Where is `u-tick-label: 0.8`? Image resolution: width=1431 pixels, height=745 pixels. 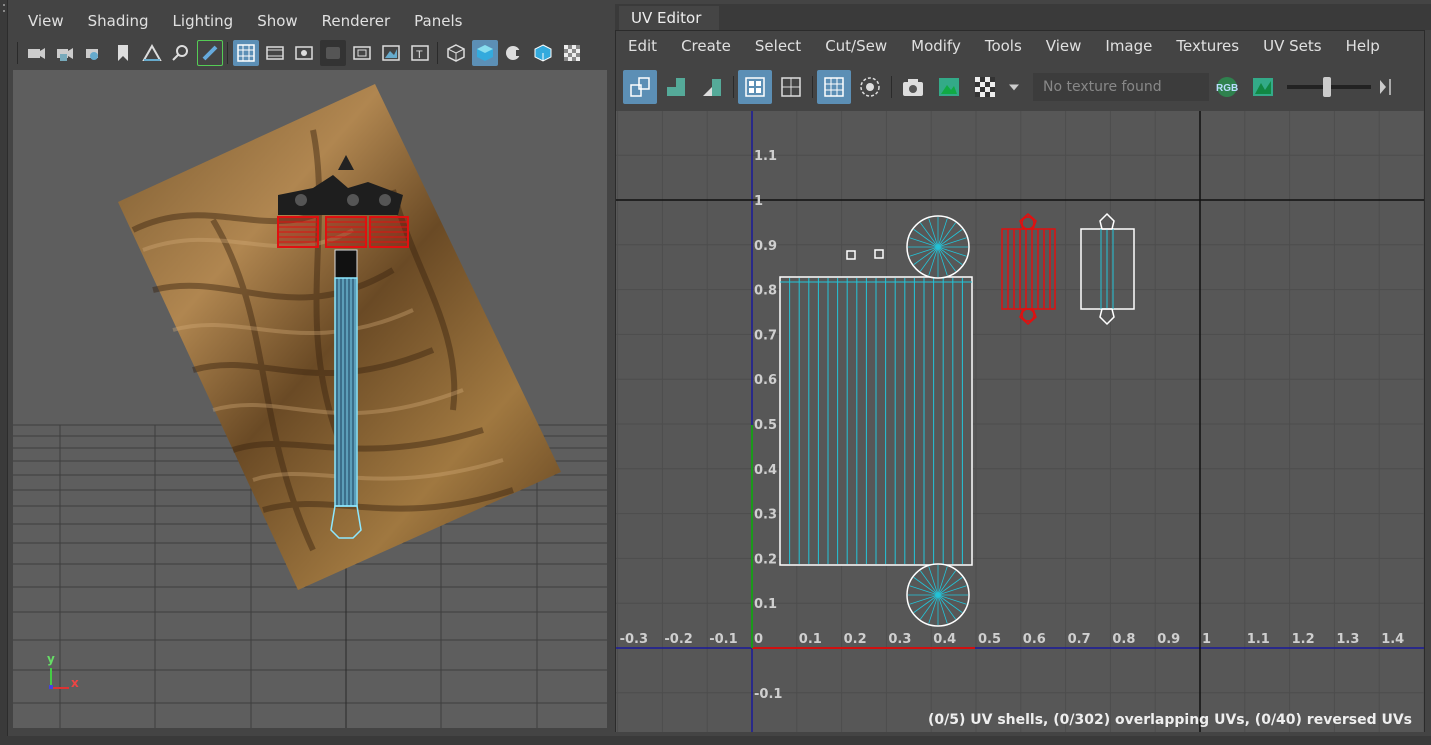
u-tick-label: 0.8 is located at coordinates (1123, 639).